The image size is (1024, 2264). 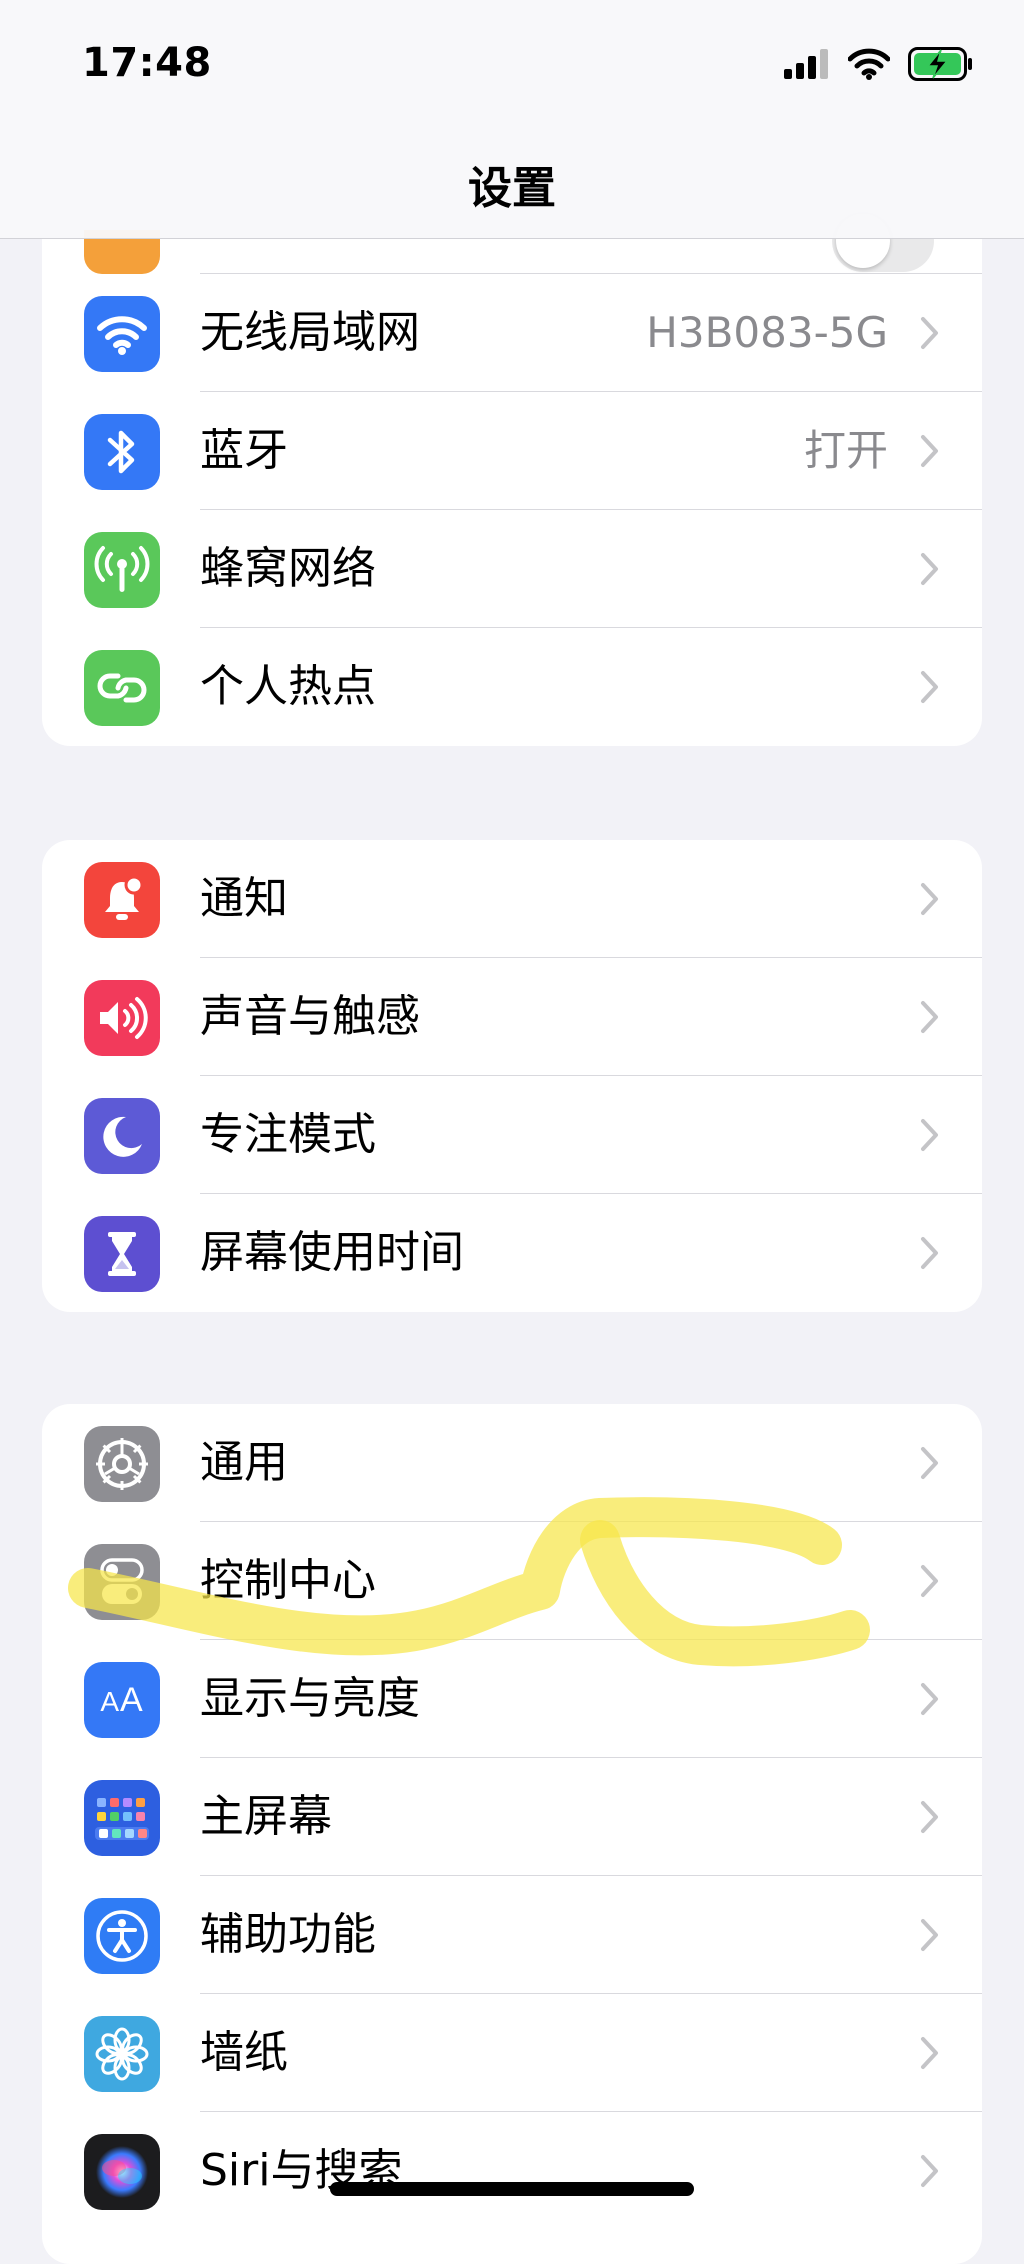 I want to click on page-title: 设置, so click(x=512, y=188).